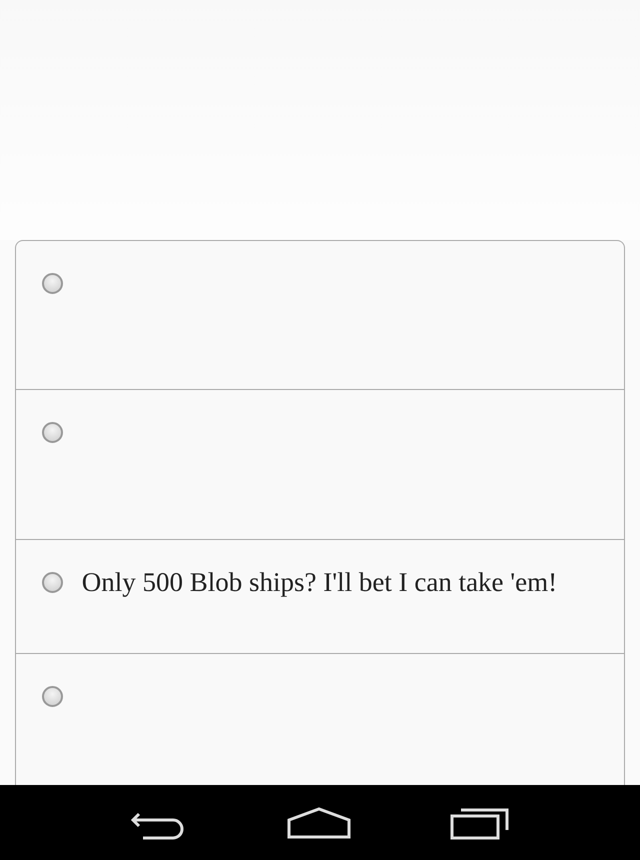  Describe the element at coordinates (320, 582) in the screenshot. I see `option-label: Only 500 Blob ships? I'll bet I can take 'em!` at that location.